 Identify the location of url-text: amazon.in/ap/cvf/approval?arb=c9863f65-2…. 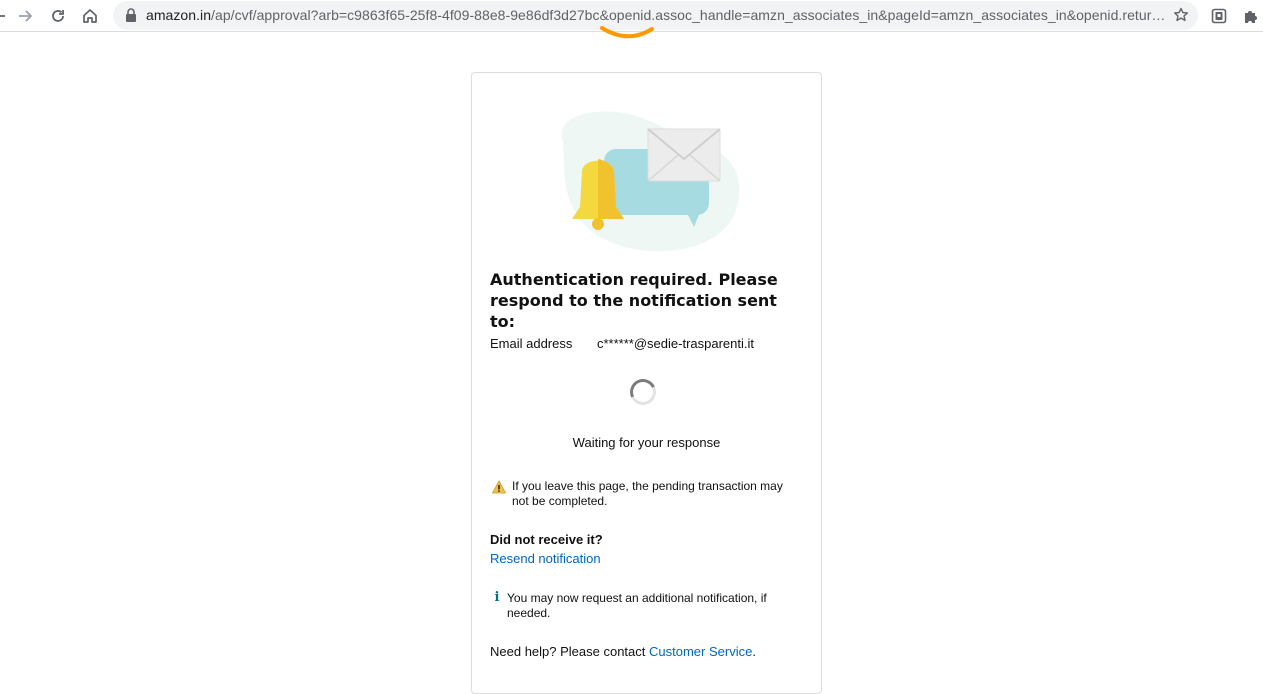
(656, 15).